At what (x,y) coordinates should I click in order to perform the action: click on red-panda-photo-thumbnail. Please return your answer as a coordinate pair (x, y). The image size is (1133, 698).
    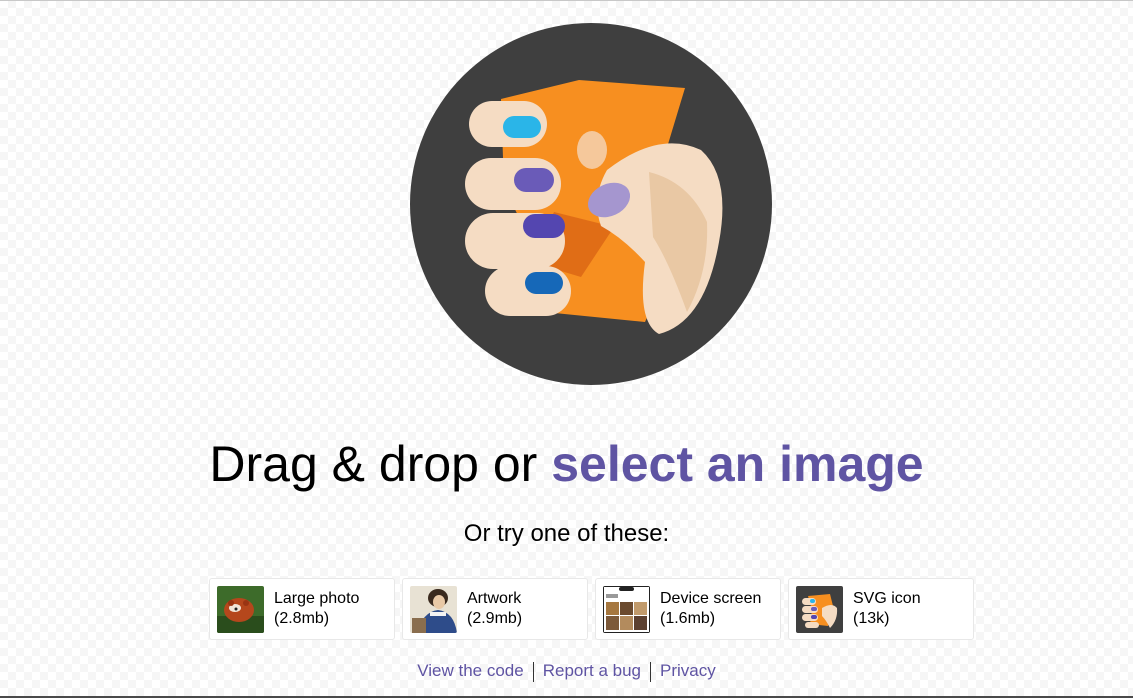
    Looking at the image, I should click on (240, 609).